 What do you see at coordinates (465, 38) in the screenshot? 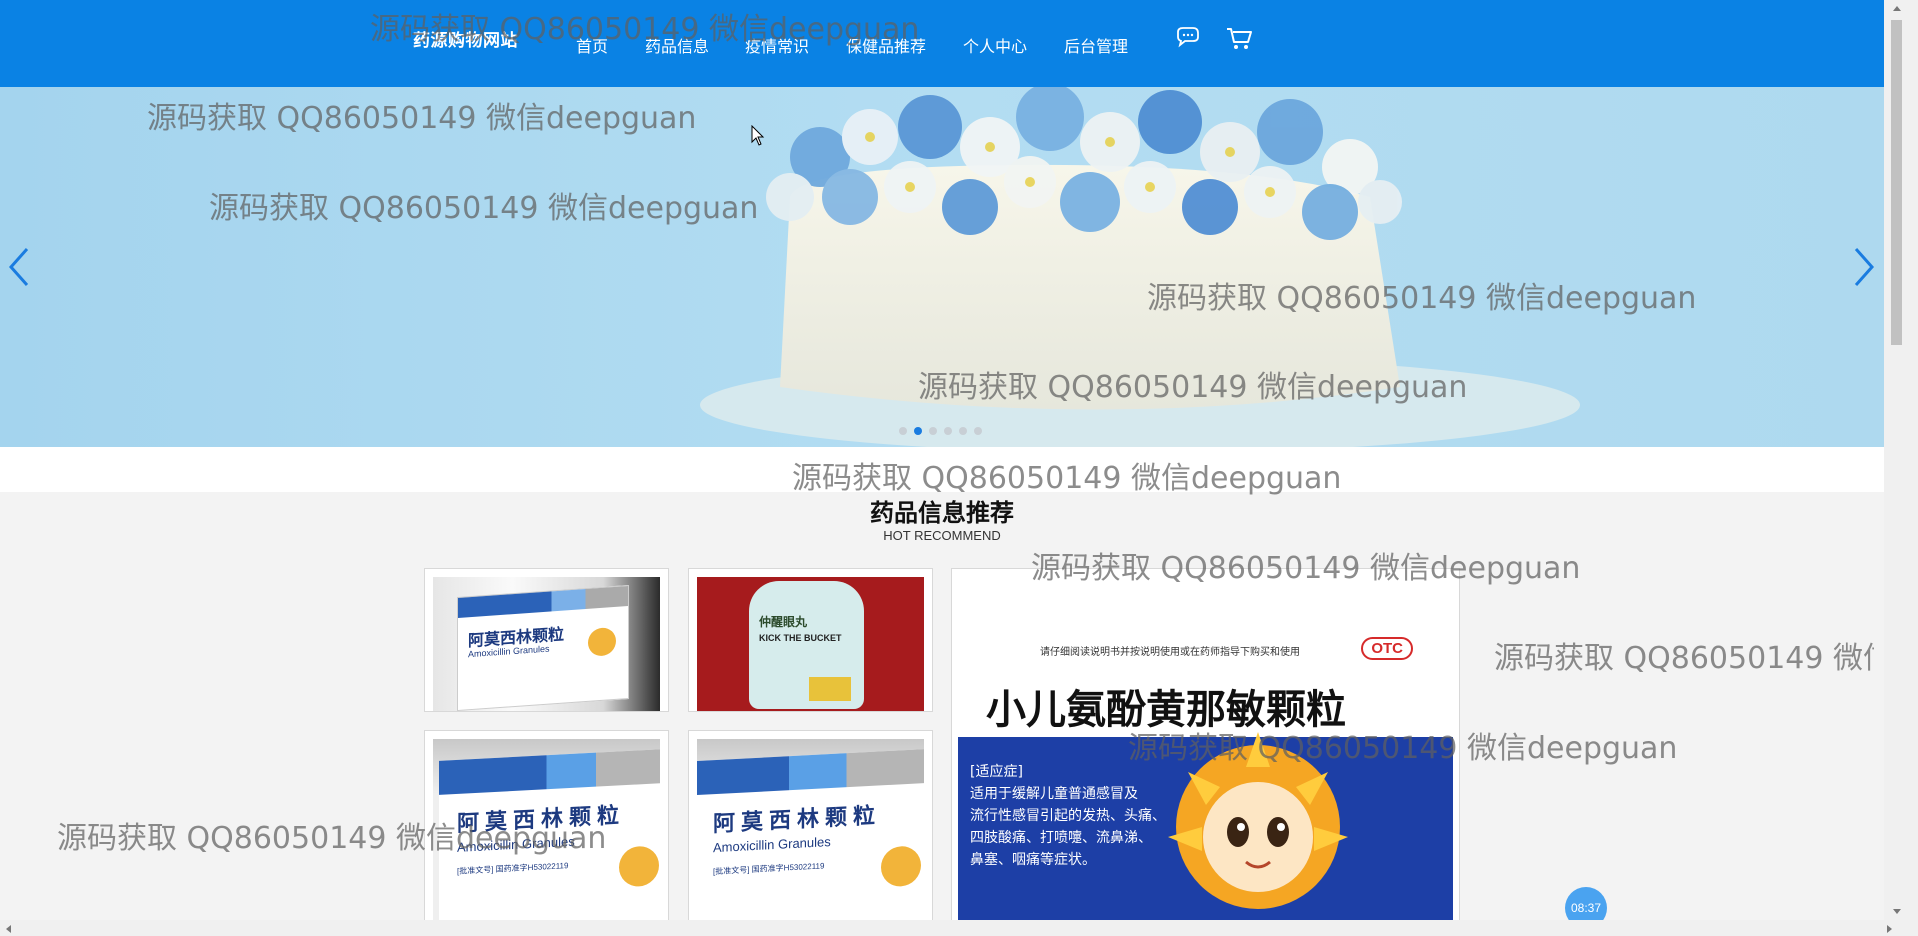
I see `site-logo: 药源购物网站` at bounding box center [465, 38].